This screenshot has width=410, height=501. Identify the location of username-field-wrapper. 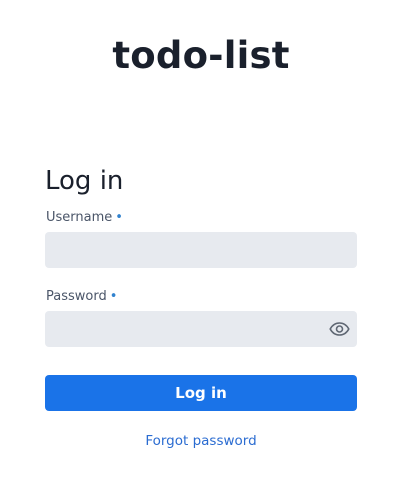
(201, 250).